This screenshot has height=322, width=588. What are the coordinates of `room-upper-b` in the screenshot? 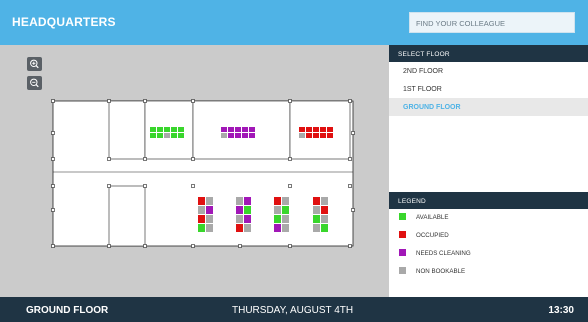 It's located at (241, 130).